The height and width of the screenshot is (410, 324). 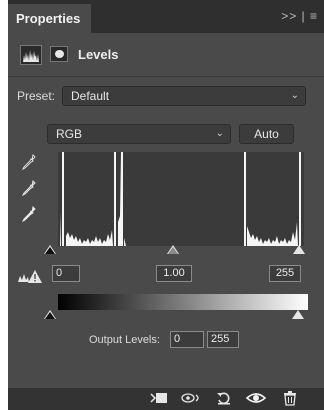 What do you see at coordinates (49, 18) in the screenshot?
I see `tab-properties: Properties` at bounding box center [49, 18].